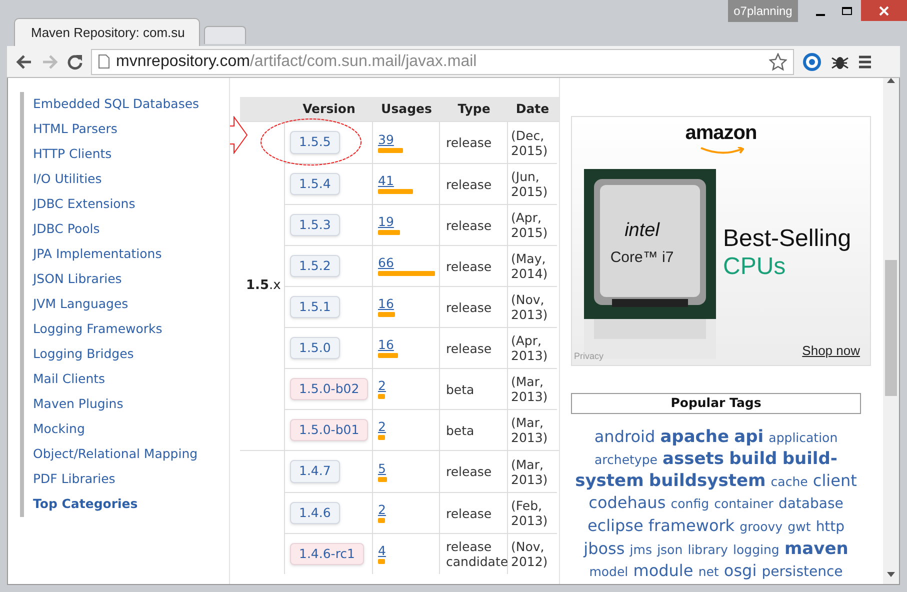 Image resolution: width=907 pixels, height=592 pixels. What do you see at coordinates (691, 525) in the screenshot?
I see `tag-link: framework` at bounding box center [691, 525].